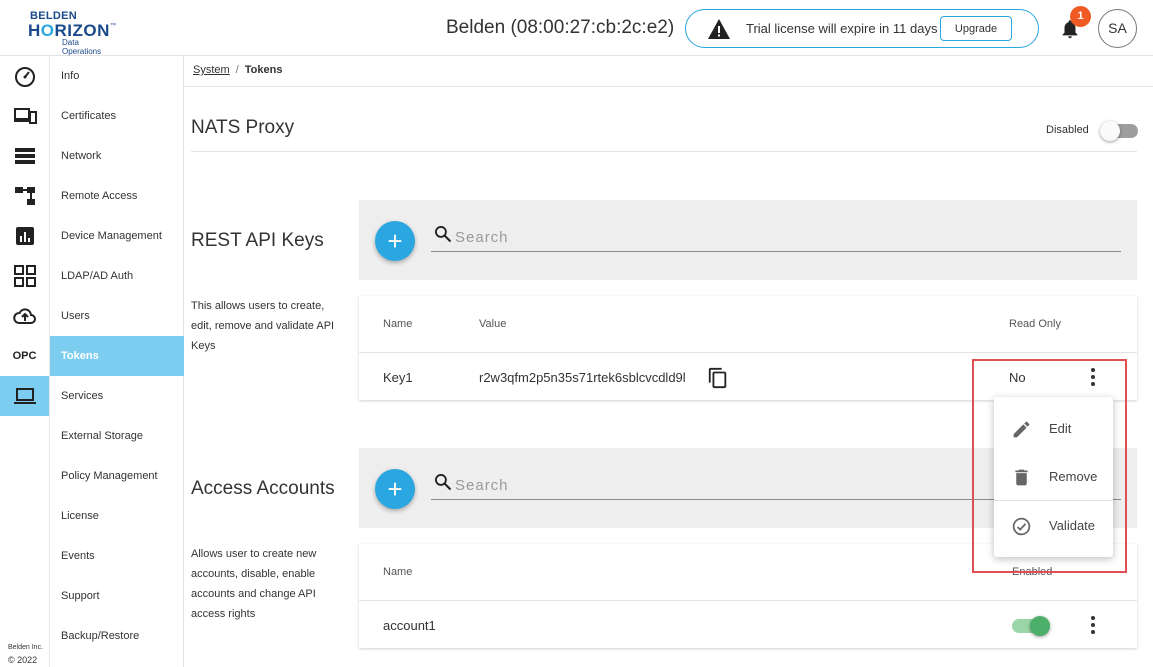  I want to click on rail-cloud, so click(24, 316).